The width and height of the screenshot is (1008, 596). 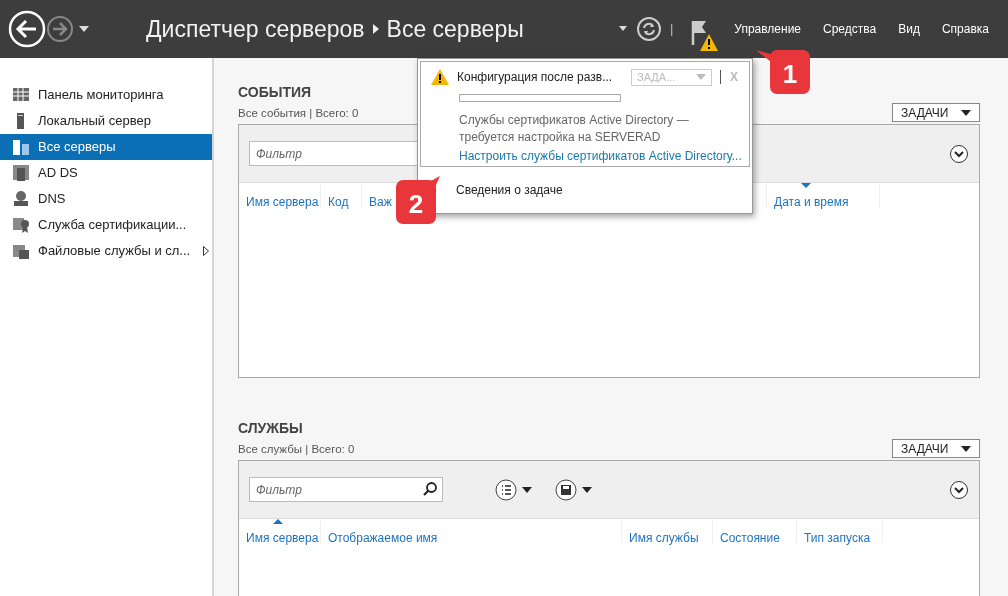 I want to click on breadcrumb: Все серверы, so click(x=455, y=29).